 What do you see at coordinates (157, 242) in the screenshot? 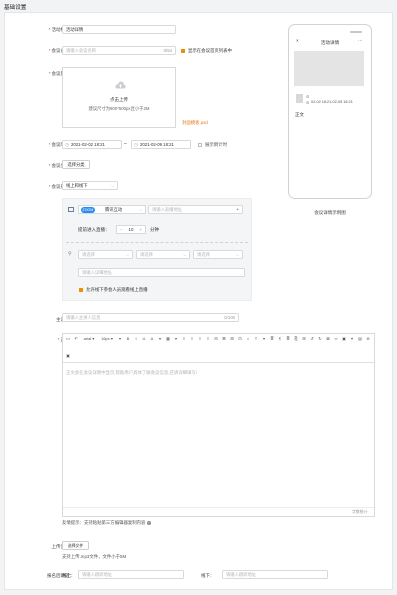
I see `panel-divider` at bounding box center [157, 242].